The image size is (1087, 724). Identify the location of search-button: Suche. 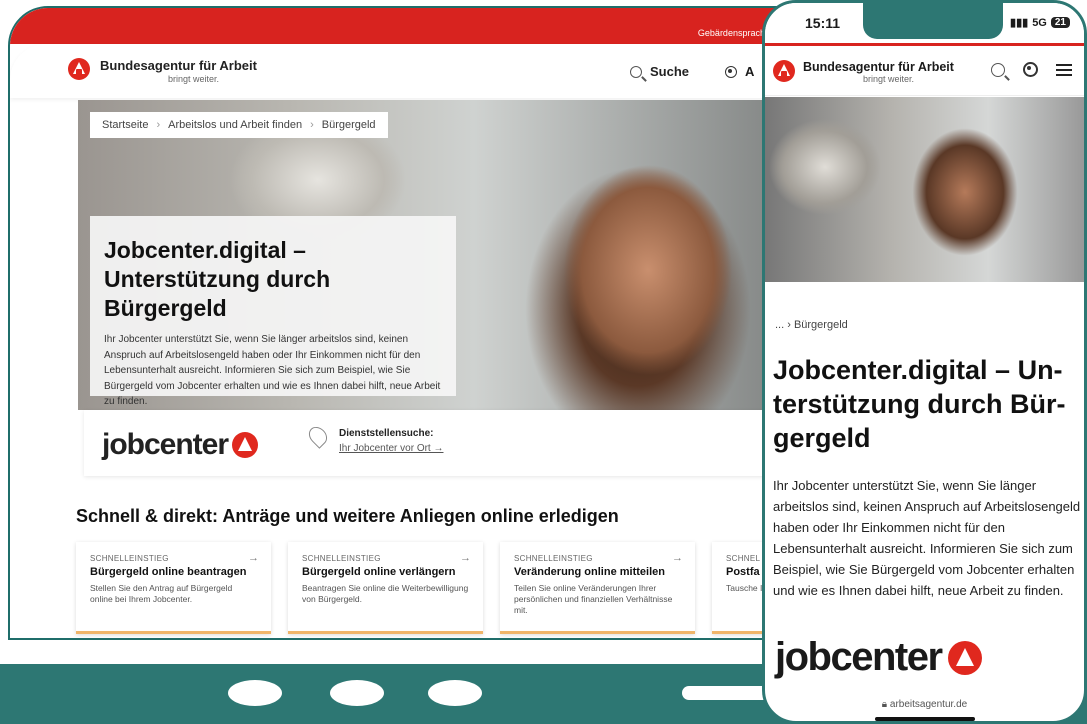
(659, 71).